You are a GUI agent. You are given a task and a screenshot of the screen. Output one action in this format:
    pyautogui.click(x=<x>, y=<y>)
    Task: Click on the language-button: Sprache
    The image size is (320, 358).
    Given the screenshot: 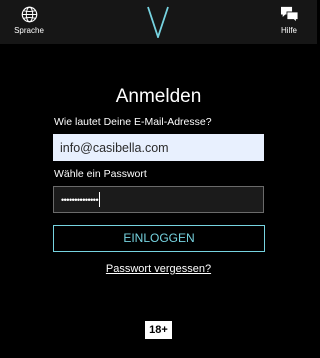 What is the action you would take?
    pyautogui.click(x=29, y=23)
    